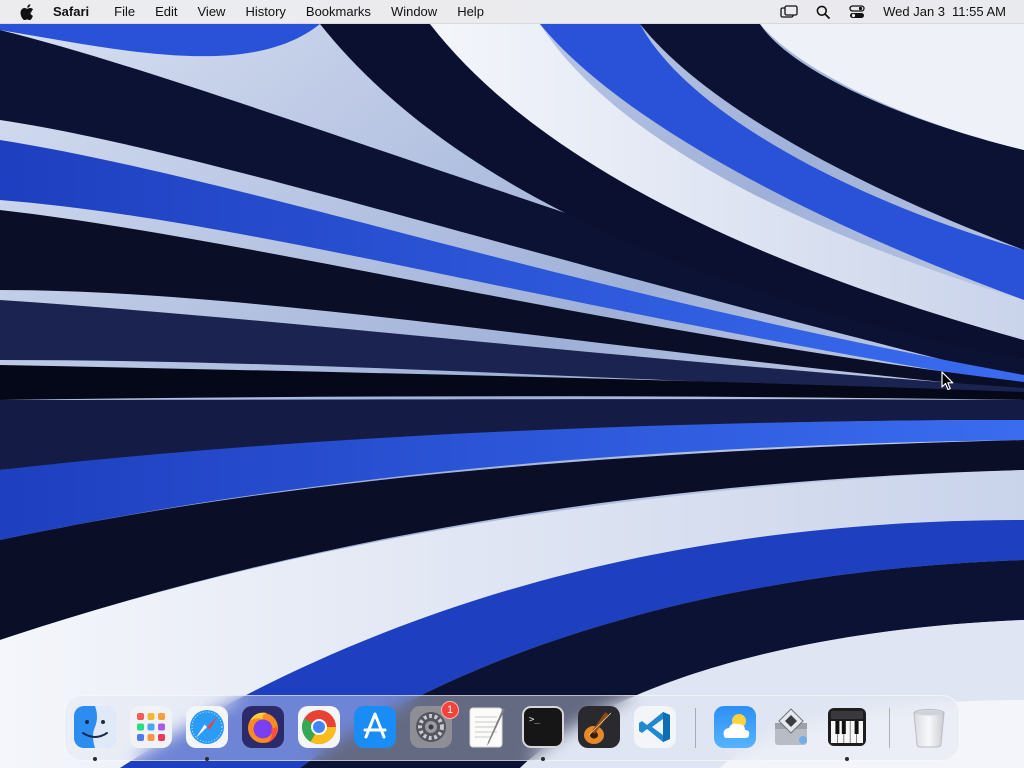 The width and height of the screenshot is (1024, 768). I want to click on launchpad-icon, so click(151, 727).